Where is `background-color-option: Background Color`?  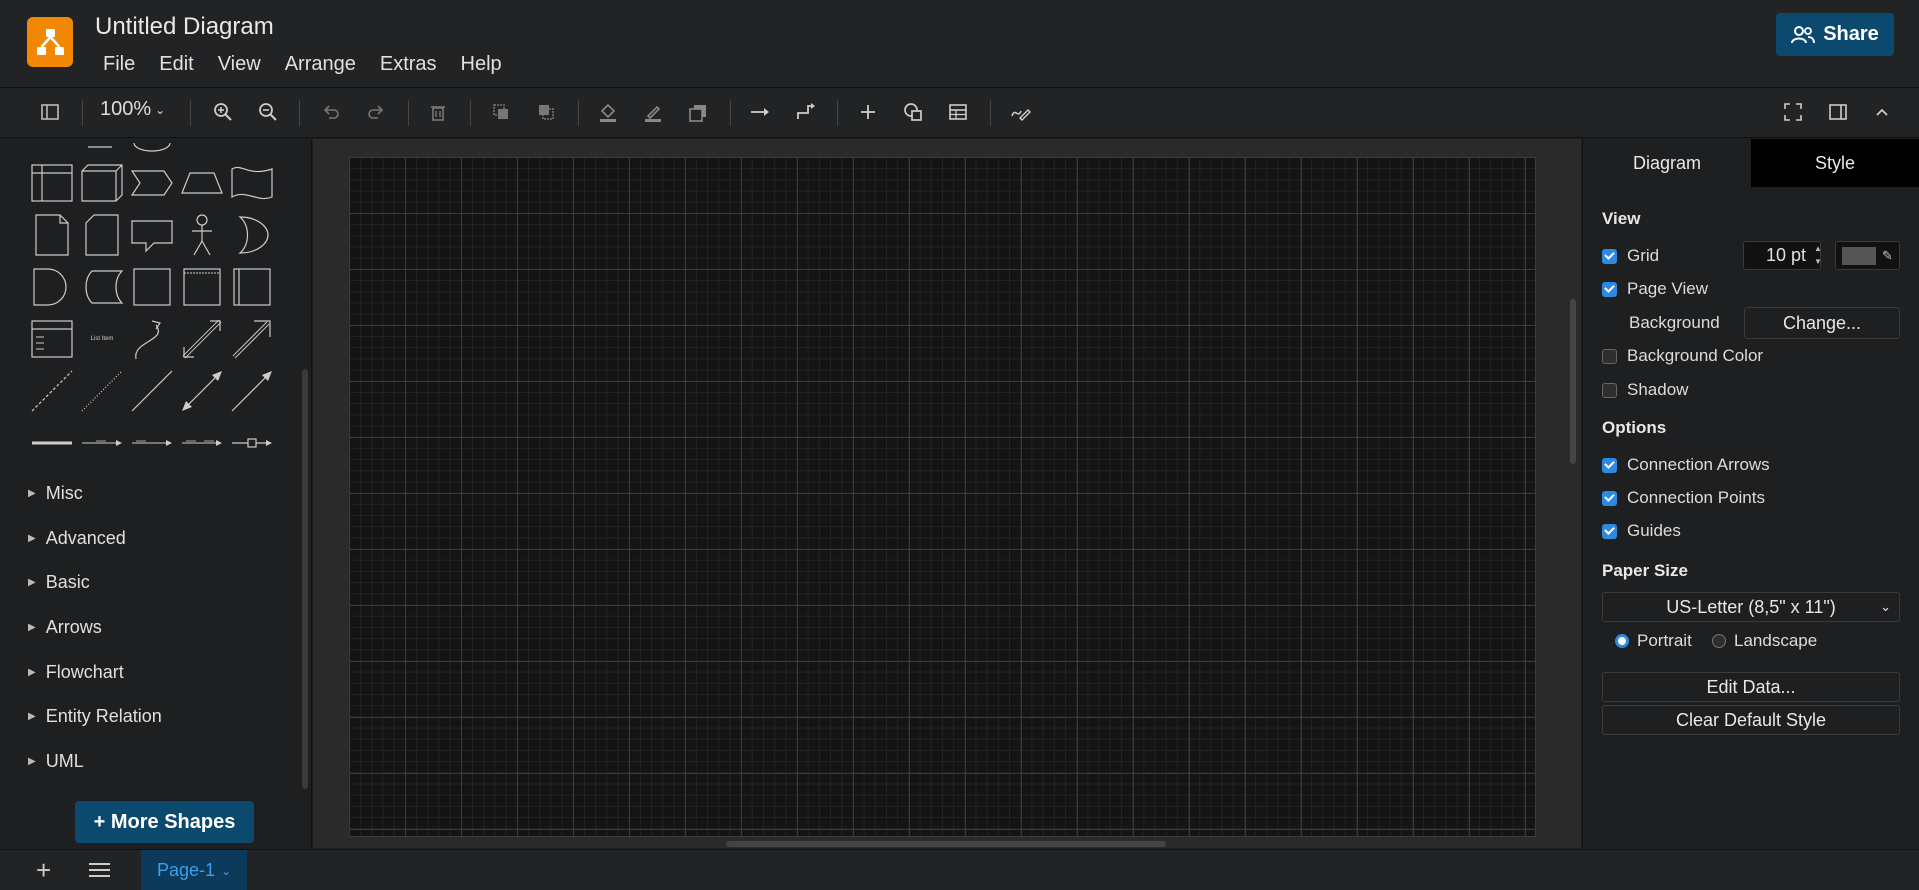
background-color-option: Background Color is located at coordinates (1682, 356).